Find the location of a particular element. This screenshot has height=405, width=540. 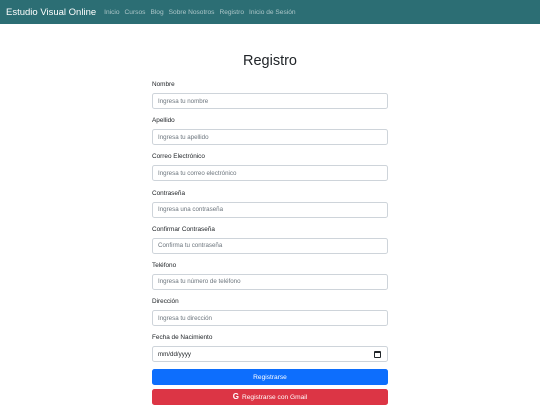

google-icon: G is located at coordinates (235, 396).